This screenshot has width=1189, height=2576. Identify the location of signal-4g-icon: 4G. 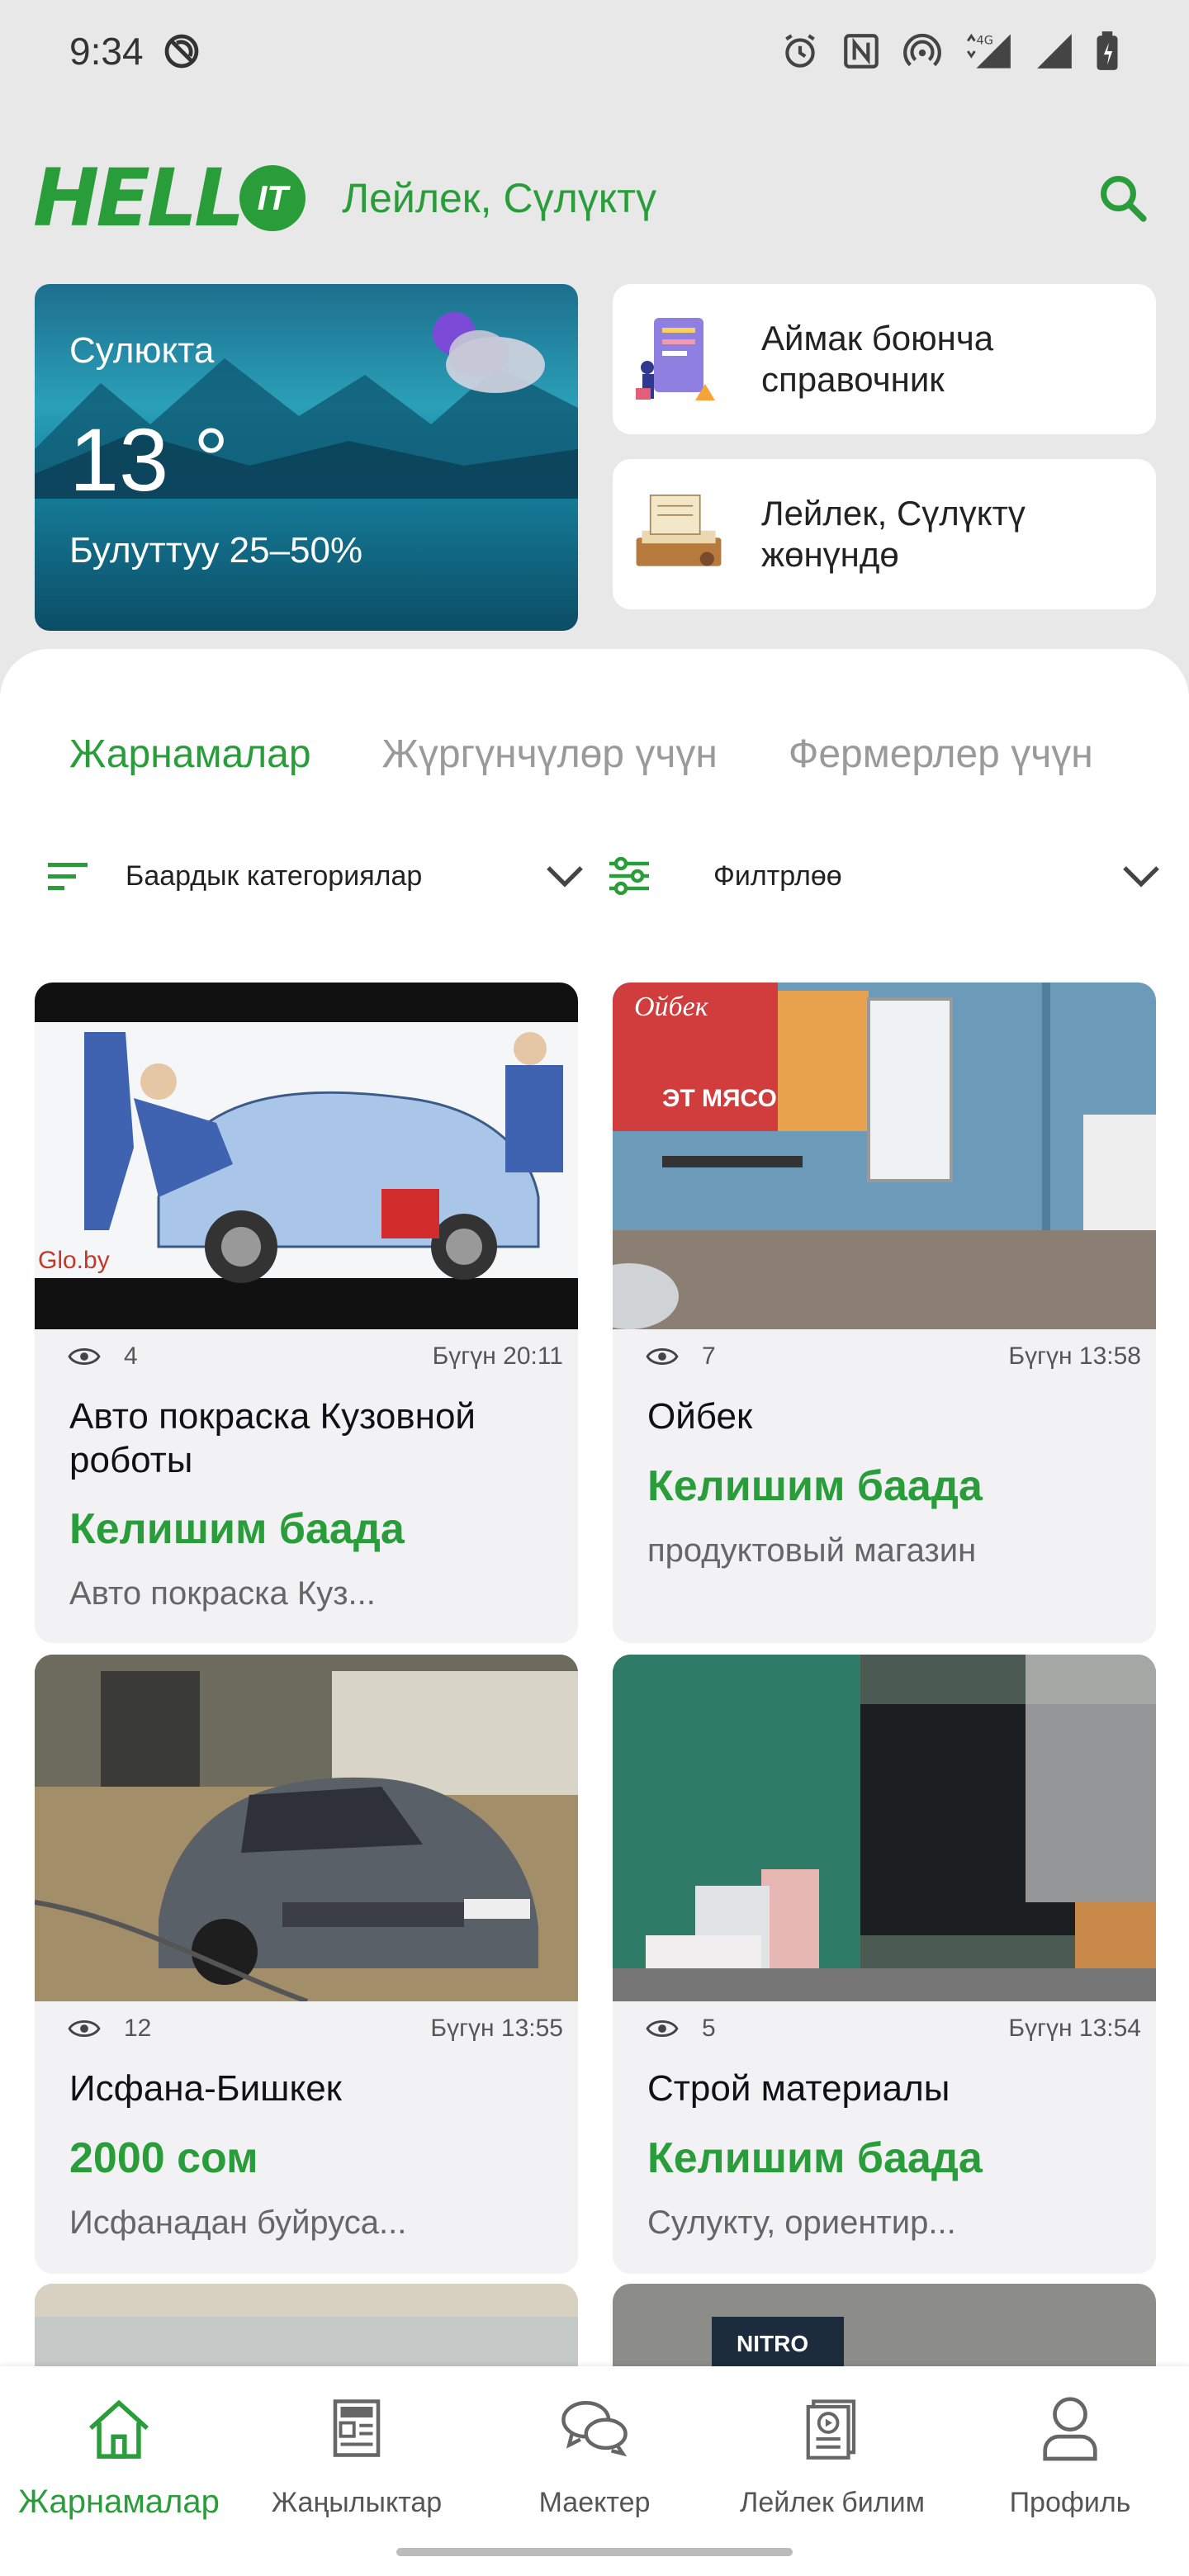
(988, 51).